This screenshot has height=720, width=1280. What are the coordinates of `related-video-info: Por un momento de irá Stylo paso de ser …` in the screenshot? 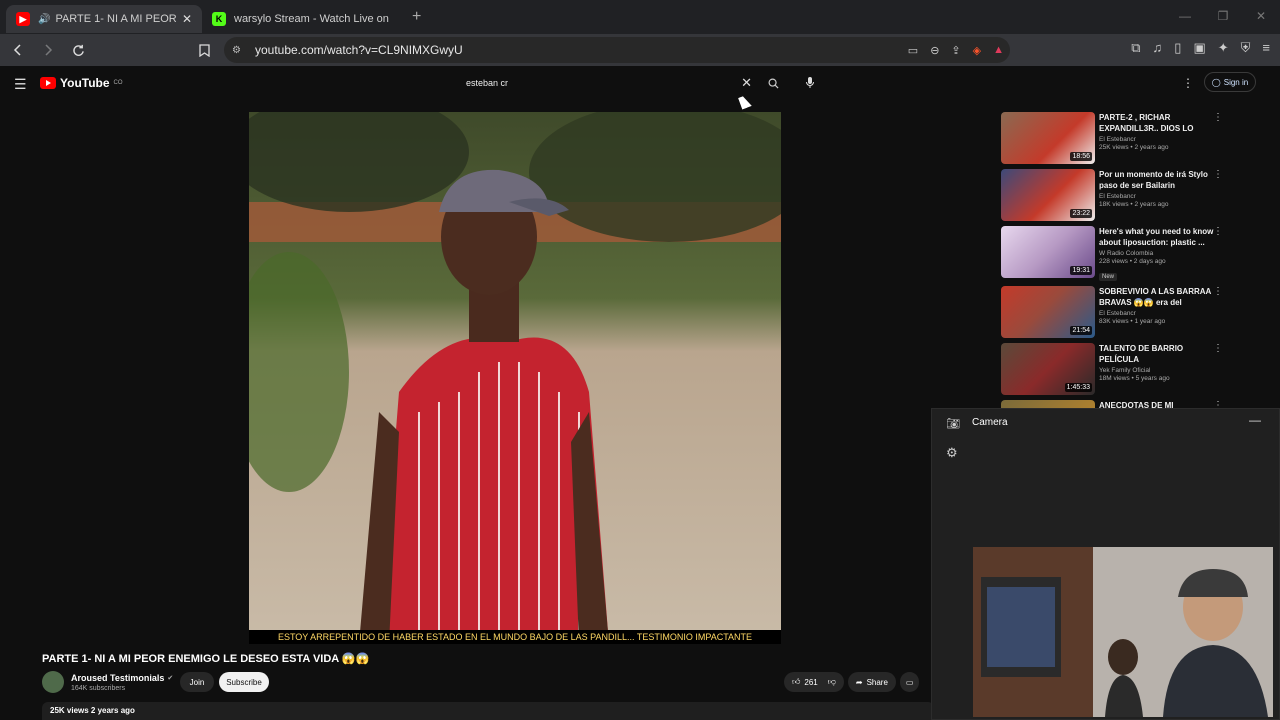 It's located at (1157, 195).